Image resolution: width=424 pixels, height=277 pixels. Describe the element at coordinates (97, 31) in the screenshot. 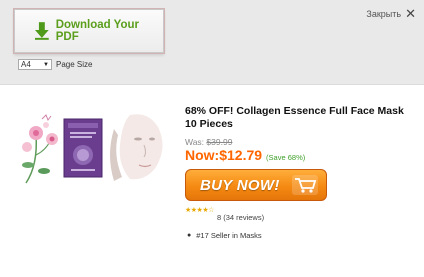

I see `download-pdf-label: Download Your PDF` at that location.